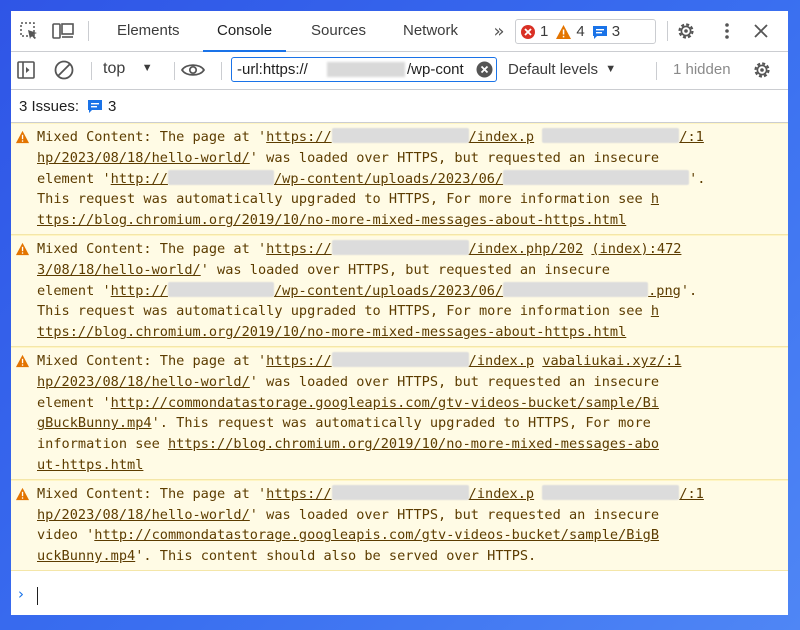  I want to click on redacted-filename, so click(576, 289).